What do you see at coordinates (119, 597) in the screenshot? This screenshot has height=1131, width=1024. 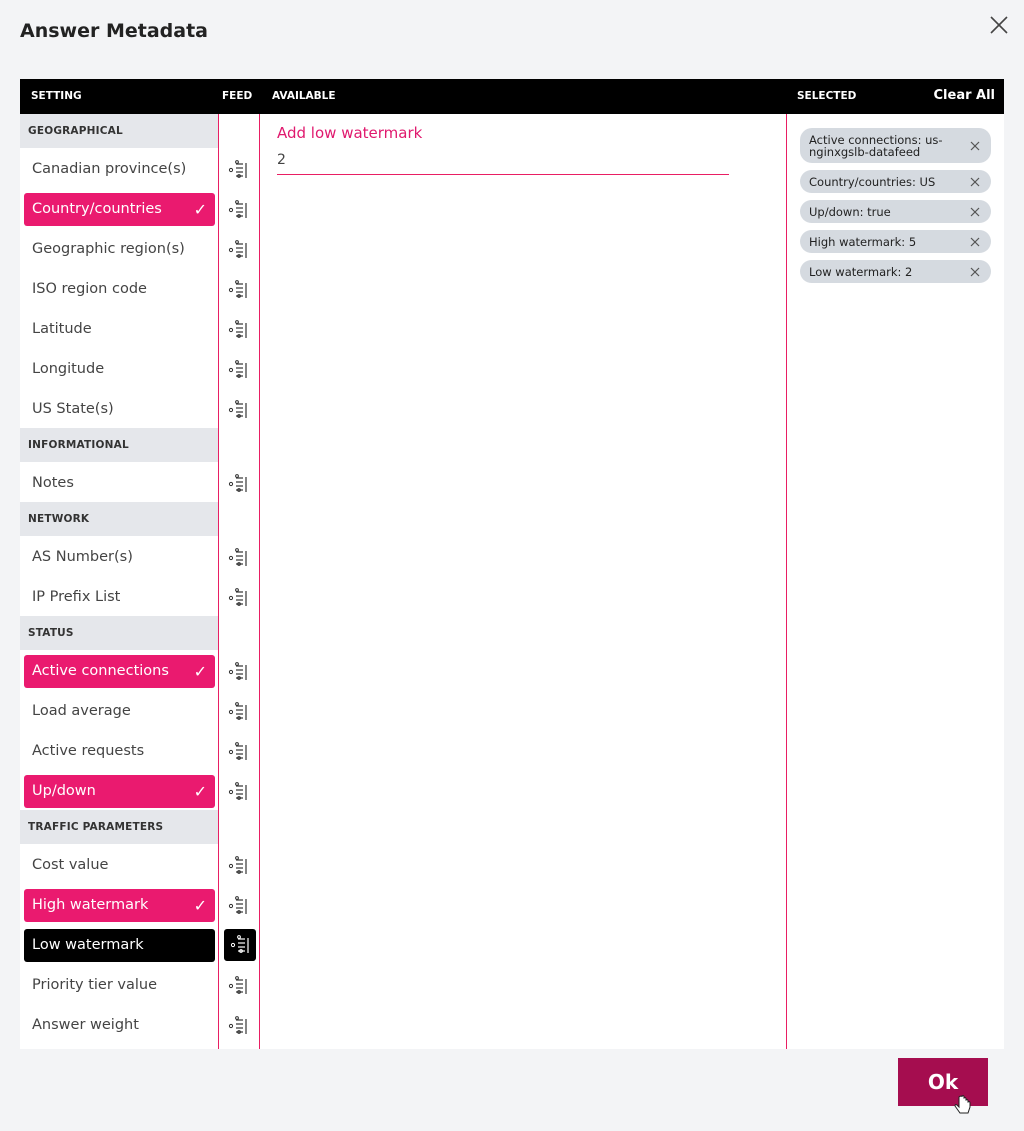 I see `setting-item: IP Prefix List` at bounding box center [119, 597].